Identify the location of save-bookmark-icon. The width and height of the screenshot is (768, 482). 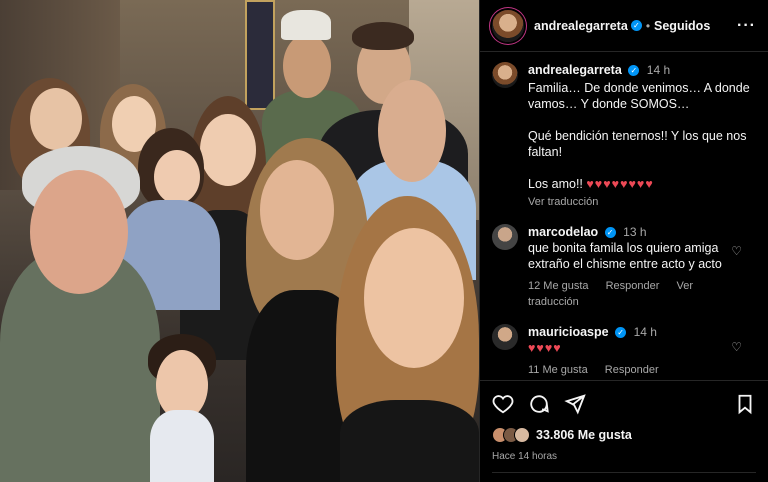
(745, 404).